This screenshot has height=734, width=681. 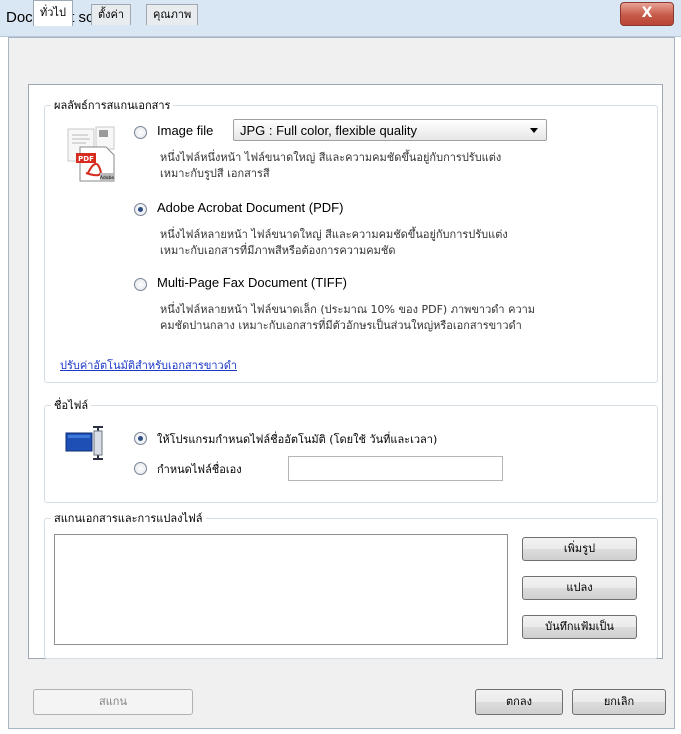 I want to click on pdf-label: PDF, so click(x=86, y=159).